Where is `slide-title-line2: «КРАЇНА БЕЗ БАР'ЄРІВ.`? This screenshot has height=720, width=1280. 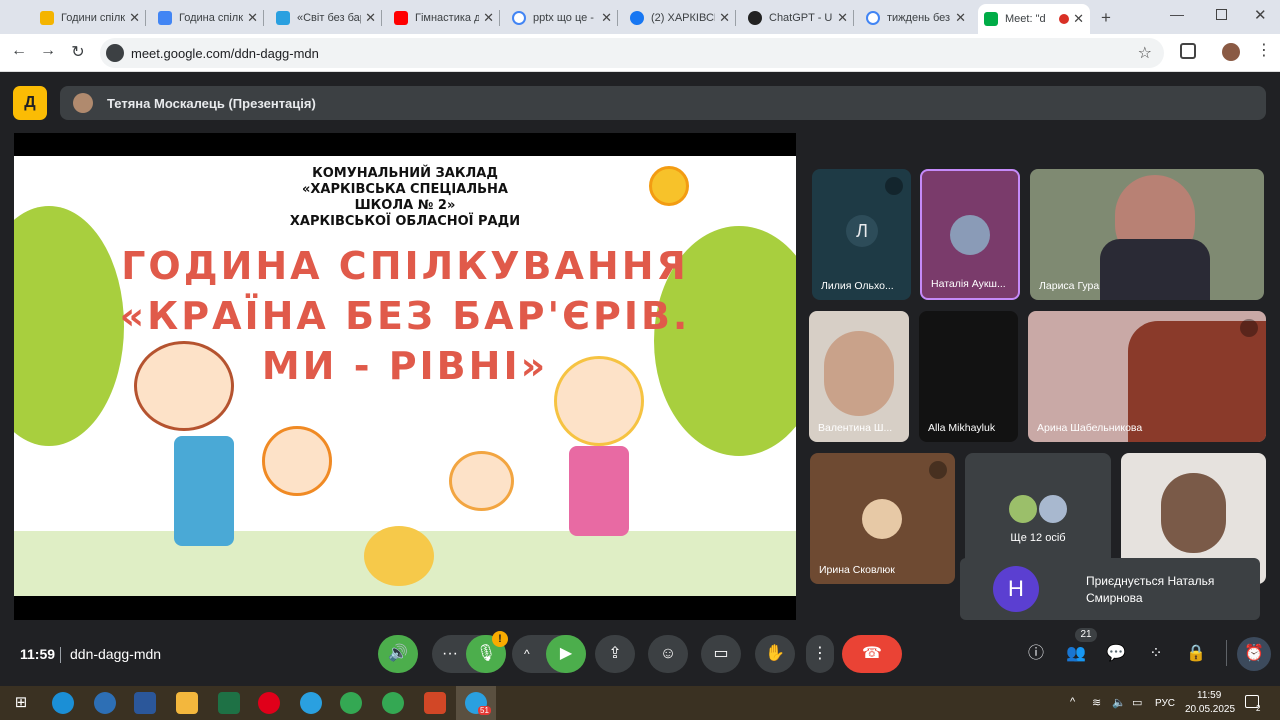
slide-title-line2: «КРАЇНА БЕЗ БАР'ЄРІВ. is located at coordinates (405, 316).